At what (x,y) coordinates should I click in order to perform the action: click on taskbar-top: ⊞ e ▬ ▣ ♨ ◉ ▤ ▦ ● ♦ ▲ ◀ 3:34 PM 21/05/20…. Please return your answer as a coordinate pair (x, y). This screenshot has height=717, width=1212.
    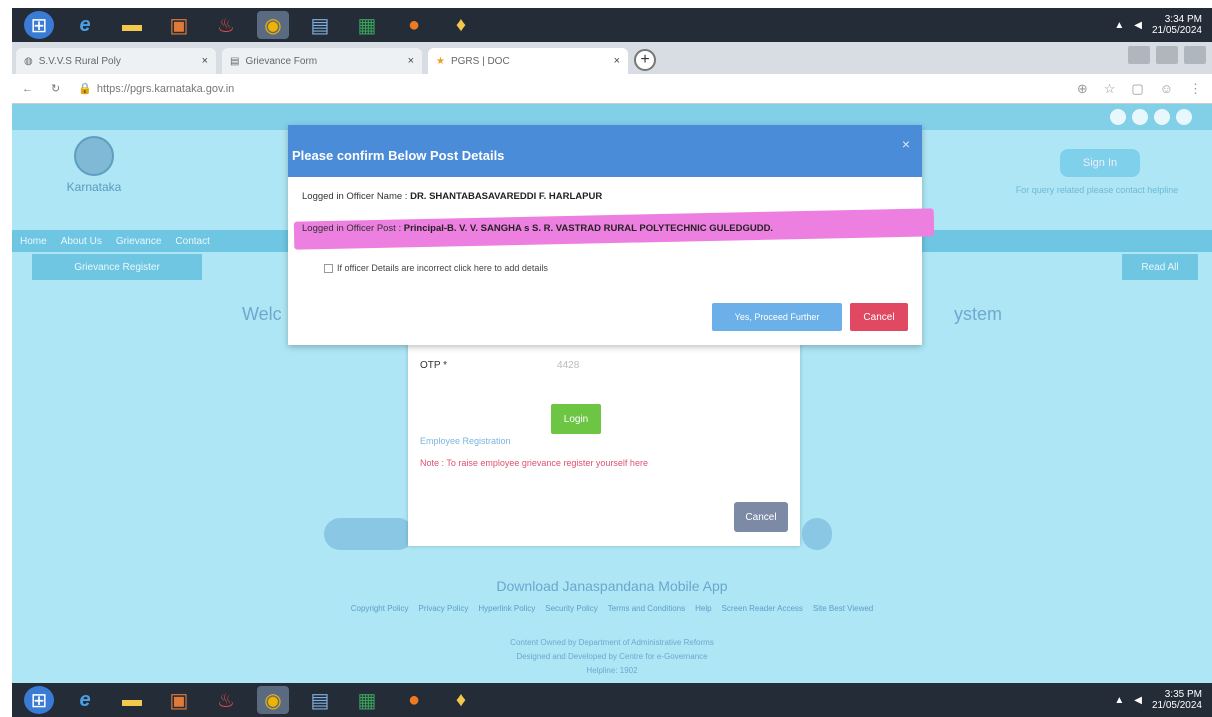
    Looking at the image, I should click on (612, 25).